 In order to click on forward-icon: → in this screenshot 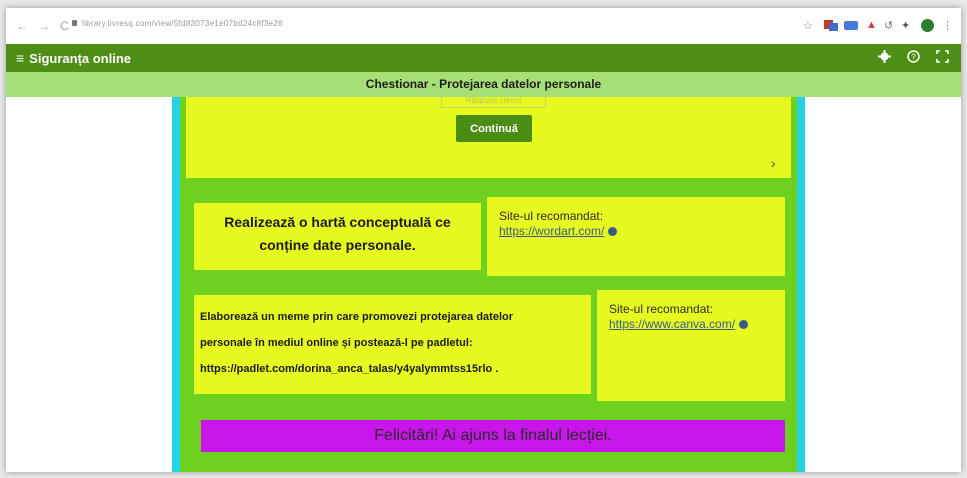, I will do `click(44, 26)`.